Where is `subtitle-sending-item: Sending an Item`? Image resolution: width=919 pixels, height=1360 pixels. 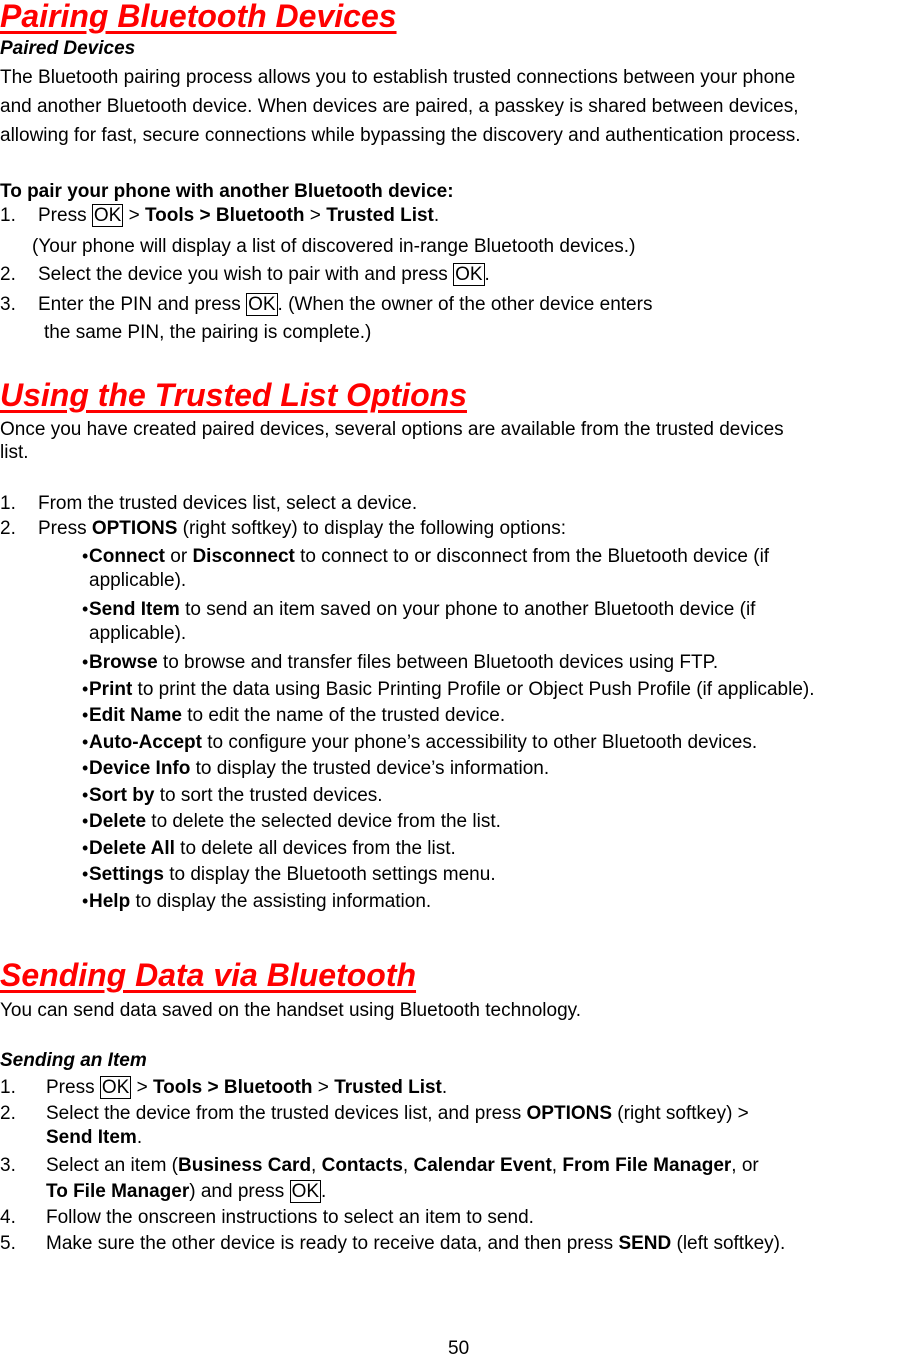 subtitle-sending-item: Sending an Item is located at coordinates (73, 1060).